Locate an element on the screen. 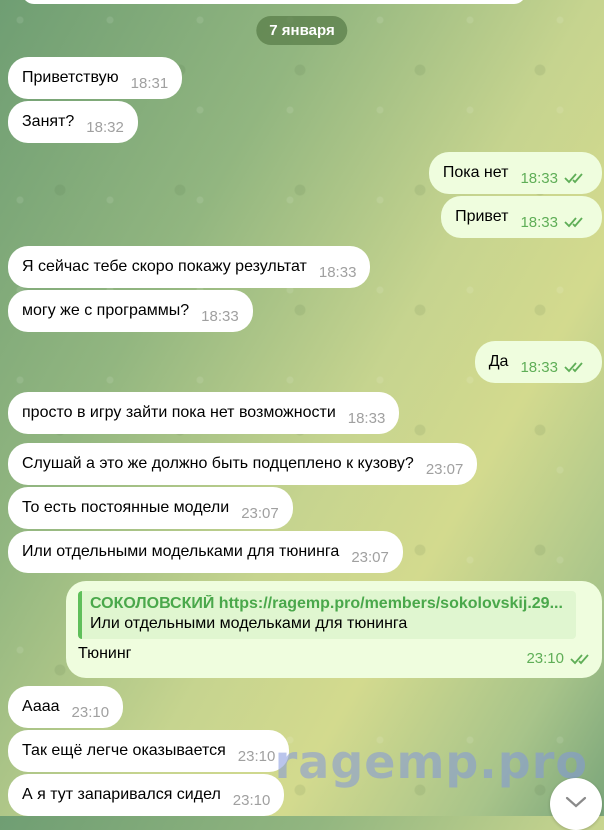 The width and height of the screenshot is (604, 830). message-text: Так ещё легче оказывается is located at coordinates (124, 750).